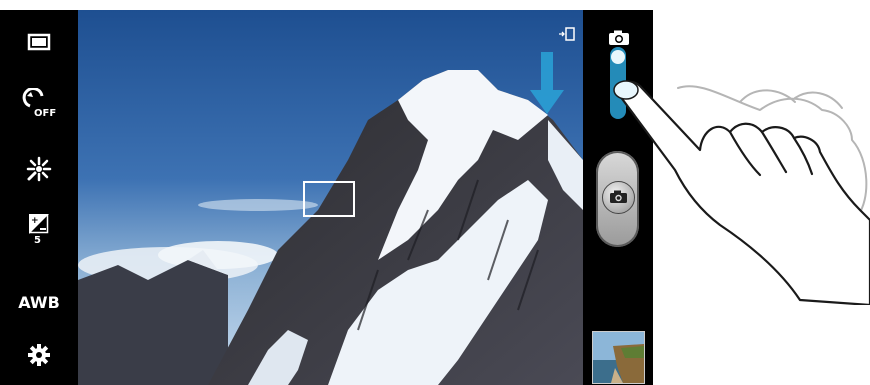  I want to click on settings-button, so click(39, 355).